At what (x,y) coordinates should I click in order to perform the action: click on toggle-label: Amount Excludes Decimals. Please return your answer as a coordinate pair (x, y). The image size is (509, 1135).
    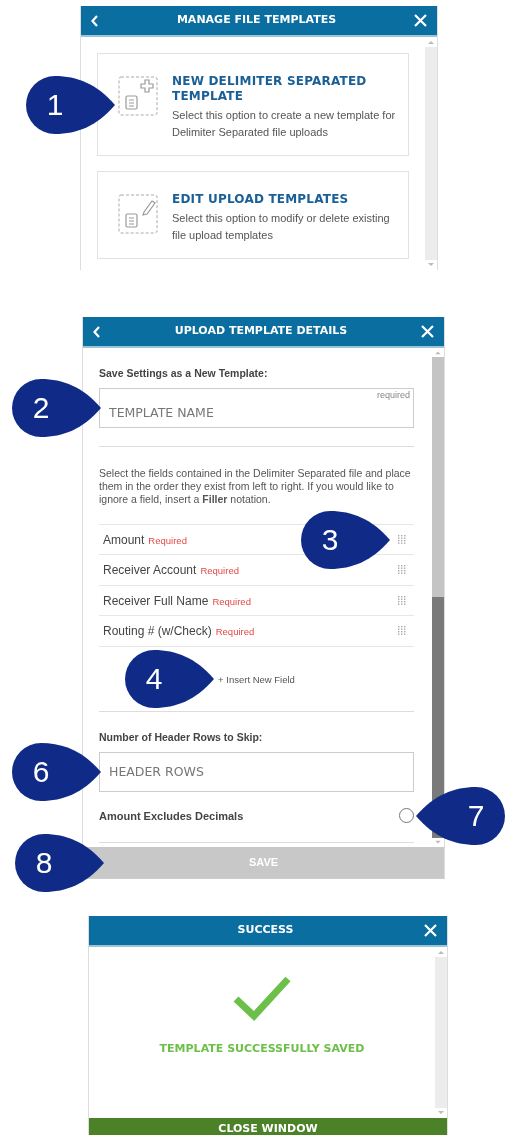
    Looking at the image, I should click on (171, 816).